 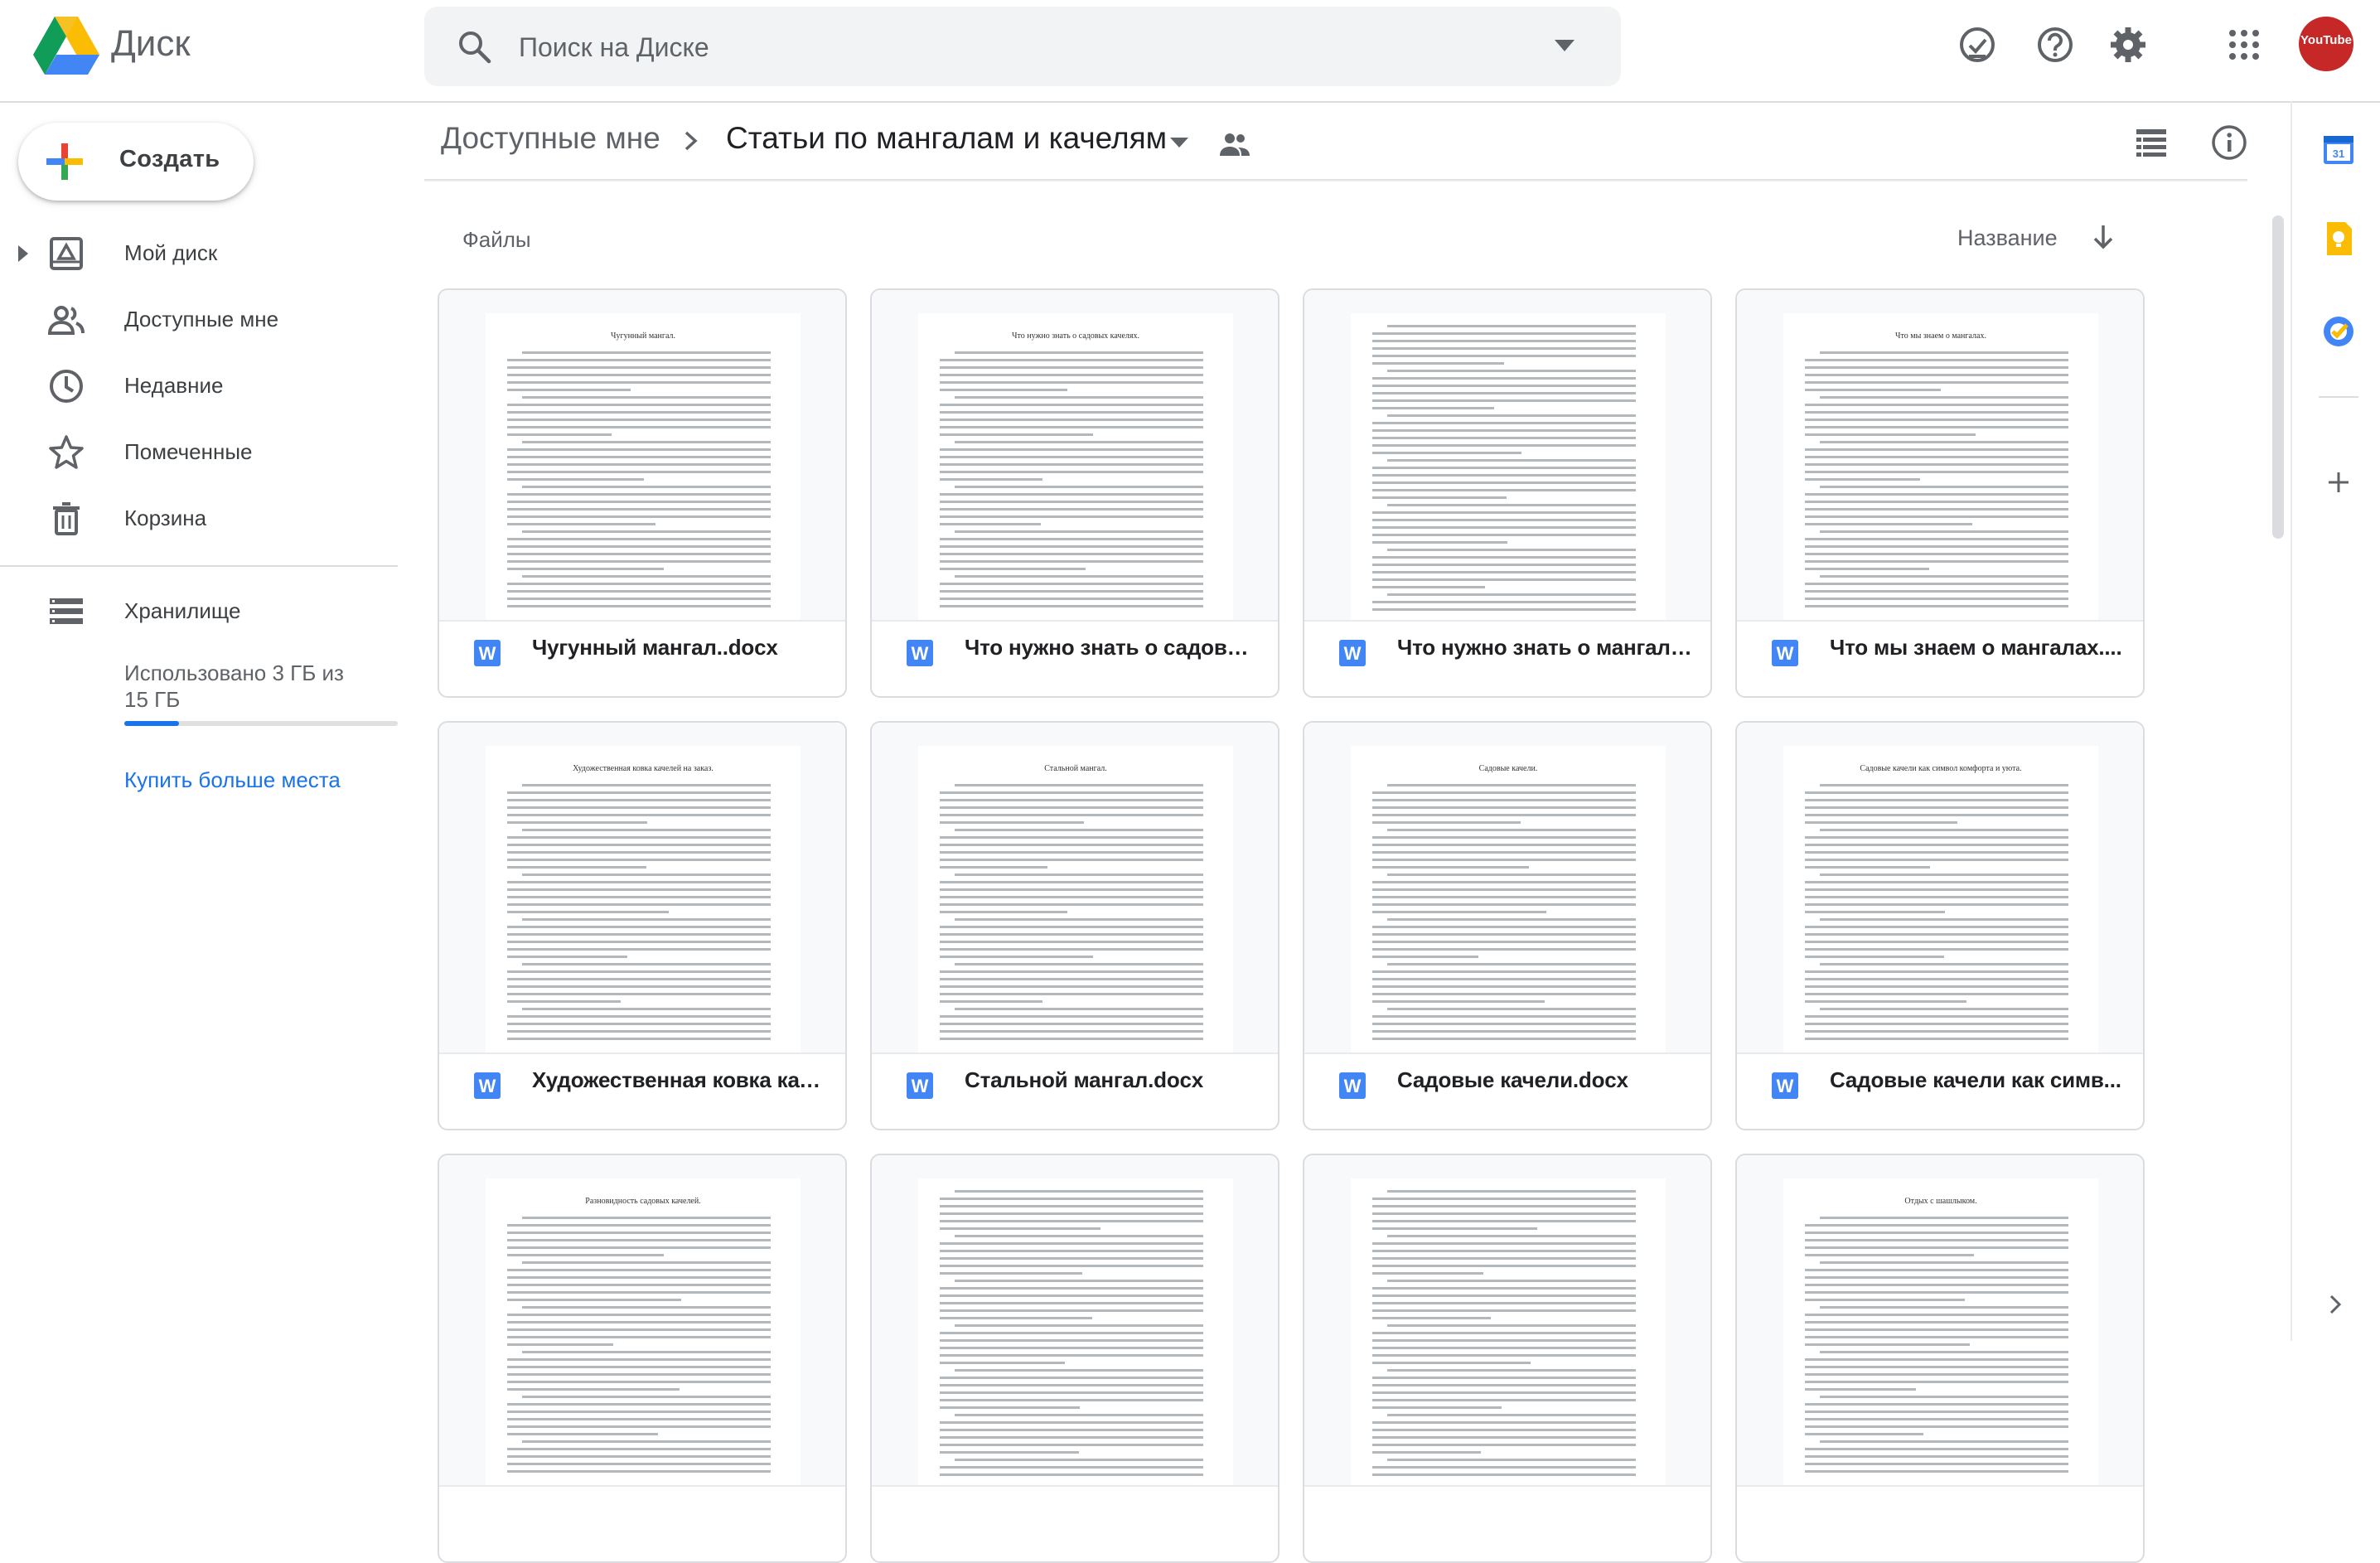 What do you see at coordinates (199, 320) in the screenshot?
I see `sidebar-item-shared: Доступные мне` at bounding box center [199, 320].